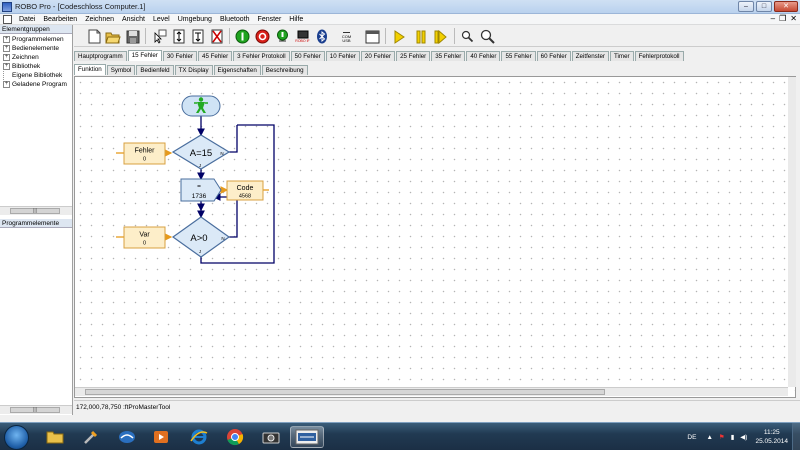 This screenshot has width=800, height=450. Describe the element at coordinates (161, 19) in the screenshot. I see `menu-level: Level` at that location.